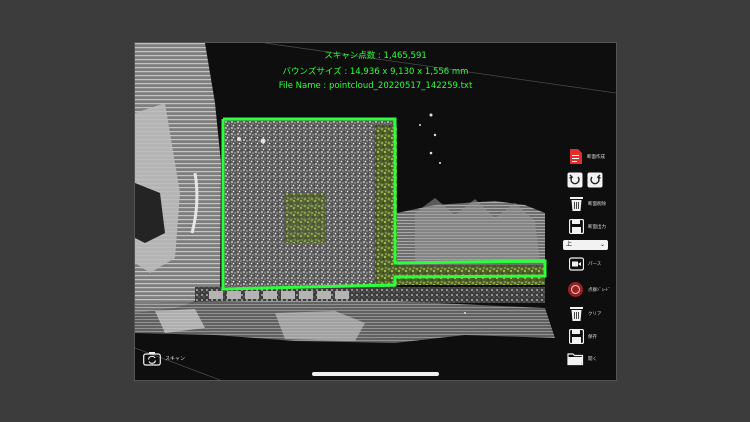 The height and width of the screenshot is (422, 750). I want to click on point-cloud-mode-label: 点群ｼﾞｮｰﾄﾞ, so click(599, 290).